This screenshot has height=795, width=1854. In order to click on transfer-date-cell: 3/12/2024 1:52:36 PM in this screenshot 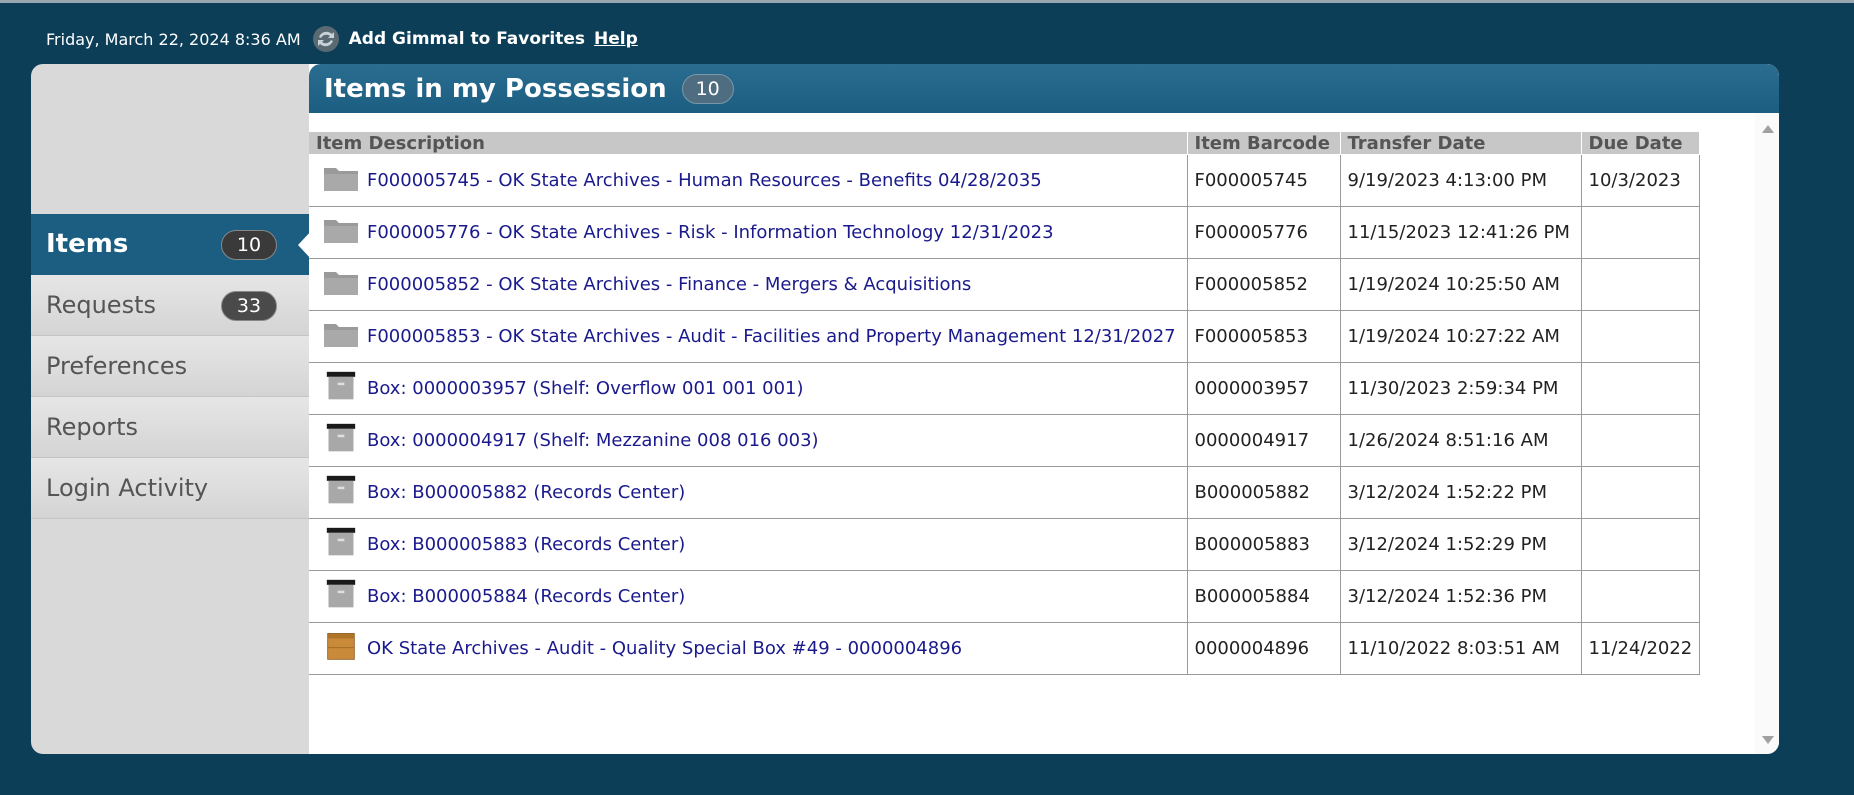, I will do `click(1460, 596)`.